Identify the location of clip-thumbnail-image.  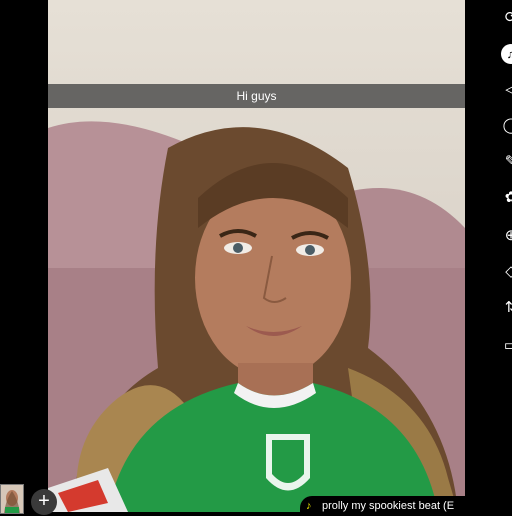
(12, 499).